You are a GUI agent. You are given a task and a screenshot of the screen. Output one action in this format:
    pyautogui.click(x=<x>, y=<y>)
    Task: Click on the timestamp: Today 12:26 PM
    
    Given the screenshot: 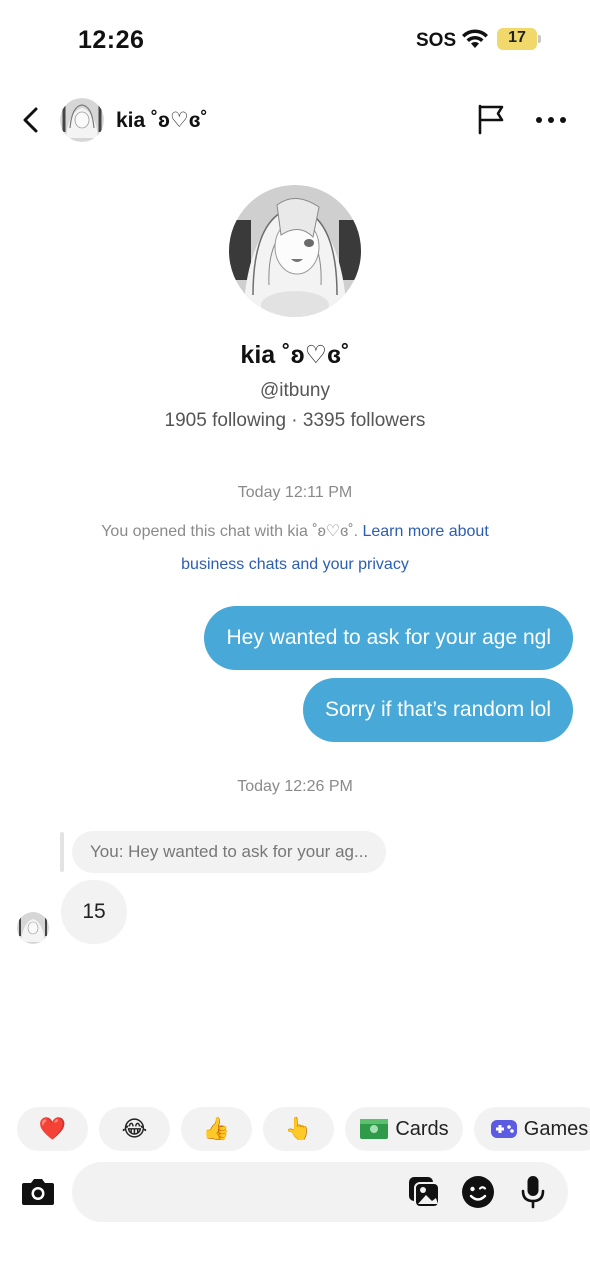 What is the action you would take?
    pyautogui.click(x=295, y=786)
    